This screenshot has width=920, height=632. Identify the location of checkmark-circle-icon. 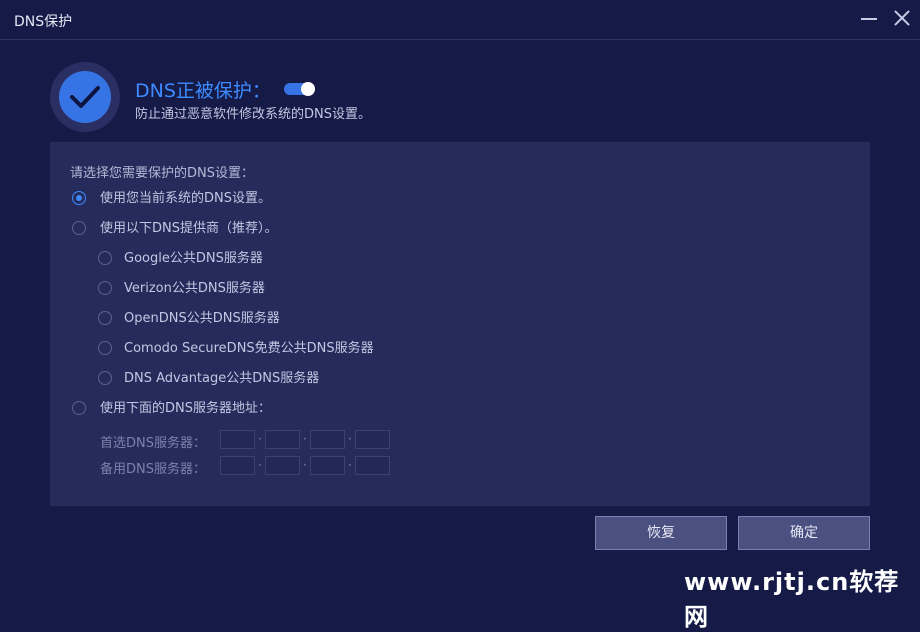
(85, 97).